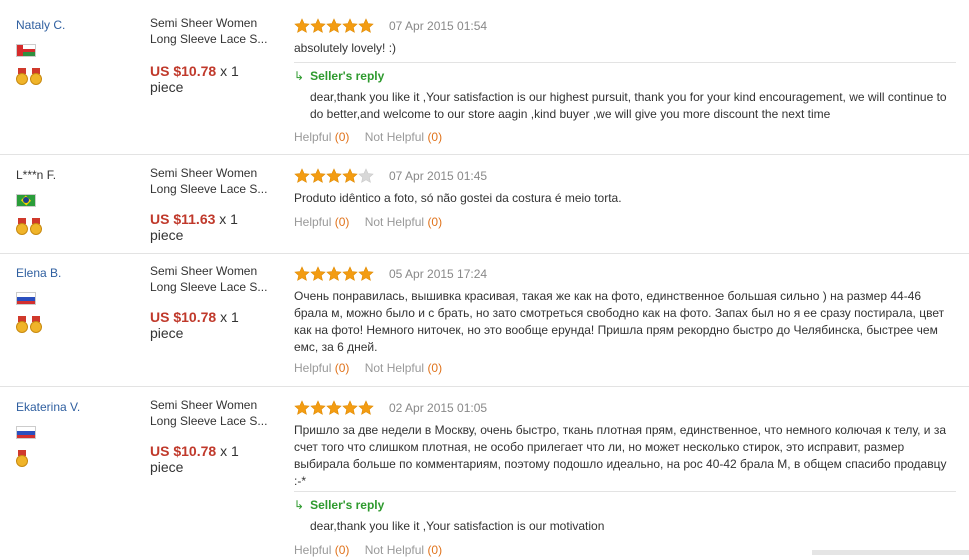  I want to click on buyer-name-link: Nataly C., so click(40, 25).